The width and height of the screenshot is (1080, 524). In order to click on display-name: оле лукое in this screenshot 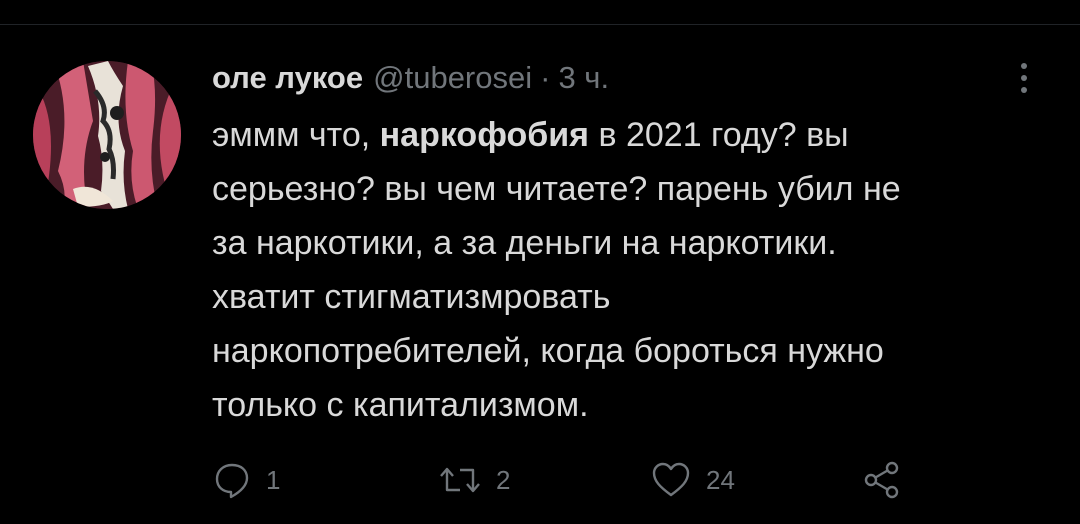, I will do `click(287, 78)`.